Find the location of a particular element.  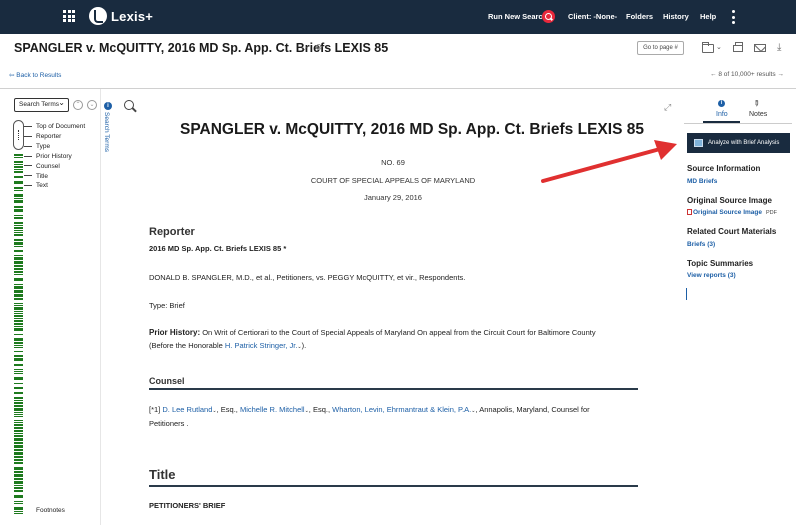

run-search-icon is located at coordinates (548, 16).